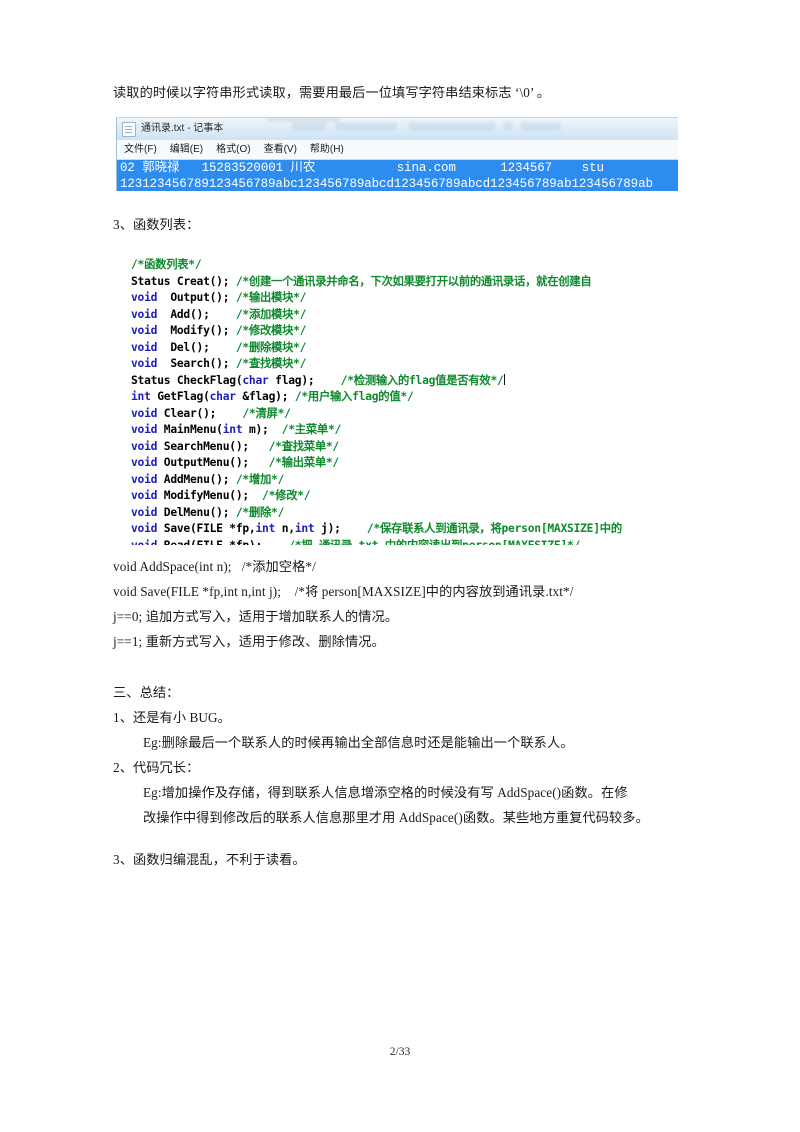  Describe the element at coordinates (196, 347) in the screenshot. I see `code-text: Del();` at that location.